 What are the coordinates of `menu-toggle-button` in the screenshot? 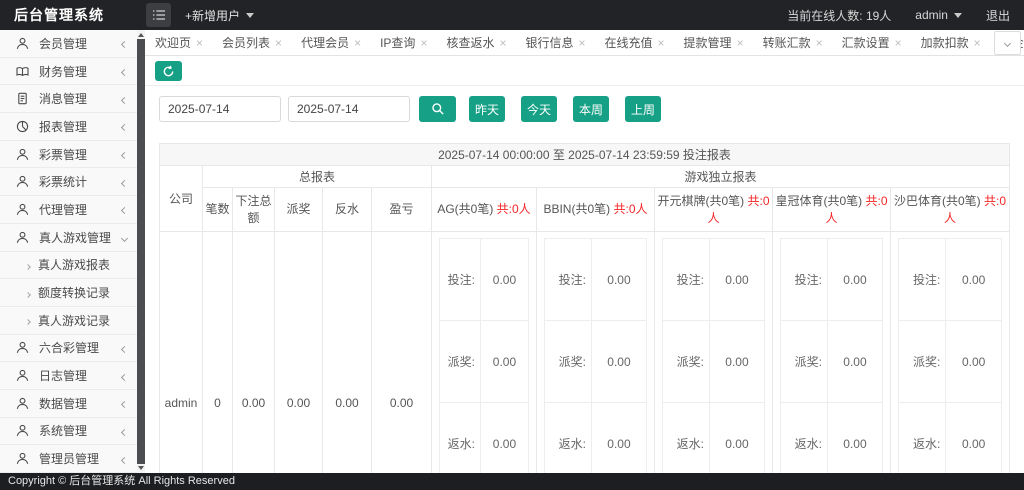 It's located at (158, 15).